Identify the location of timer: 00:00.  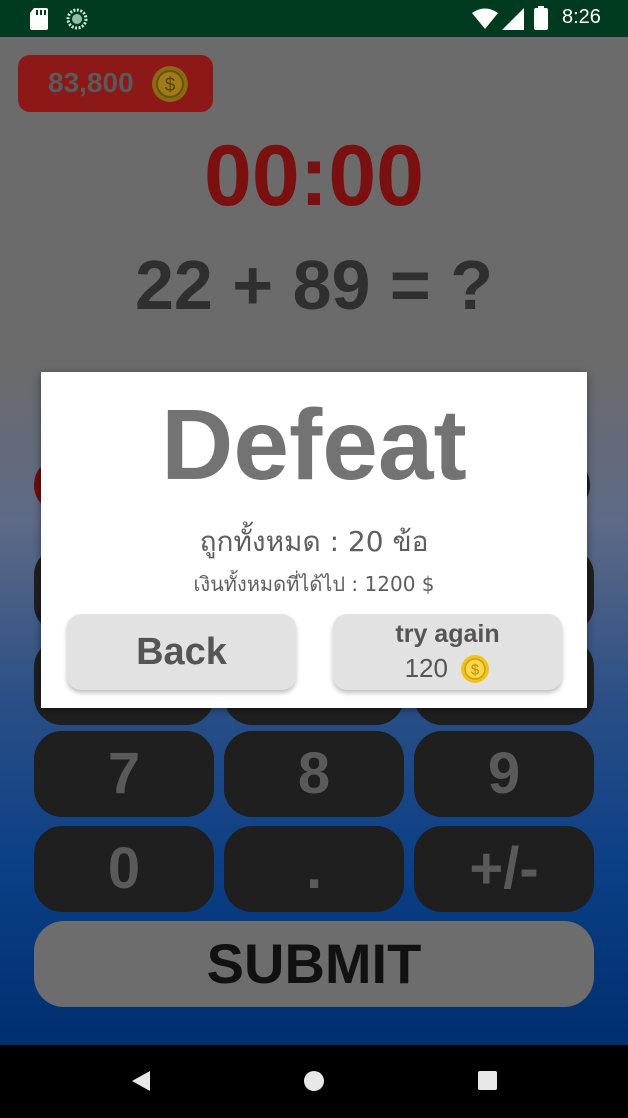
(314, 176).